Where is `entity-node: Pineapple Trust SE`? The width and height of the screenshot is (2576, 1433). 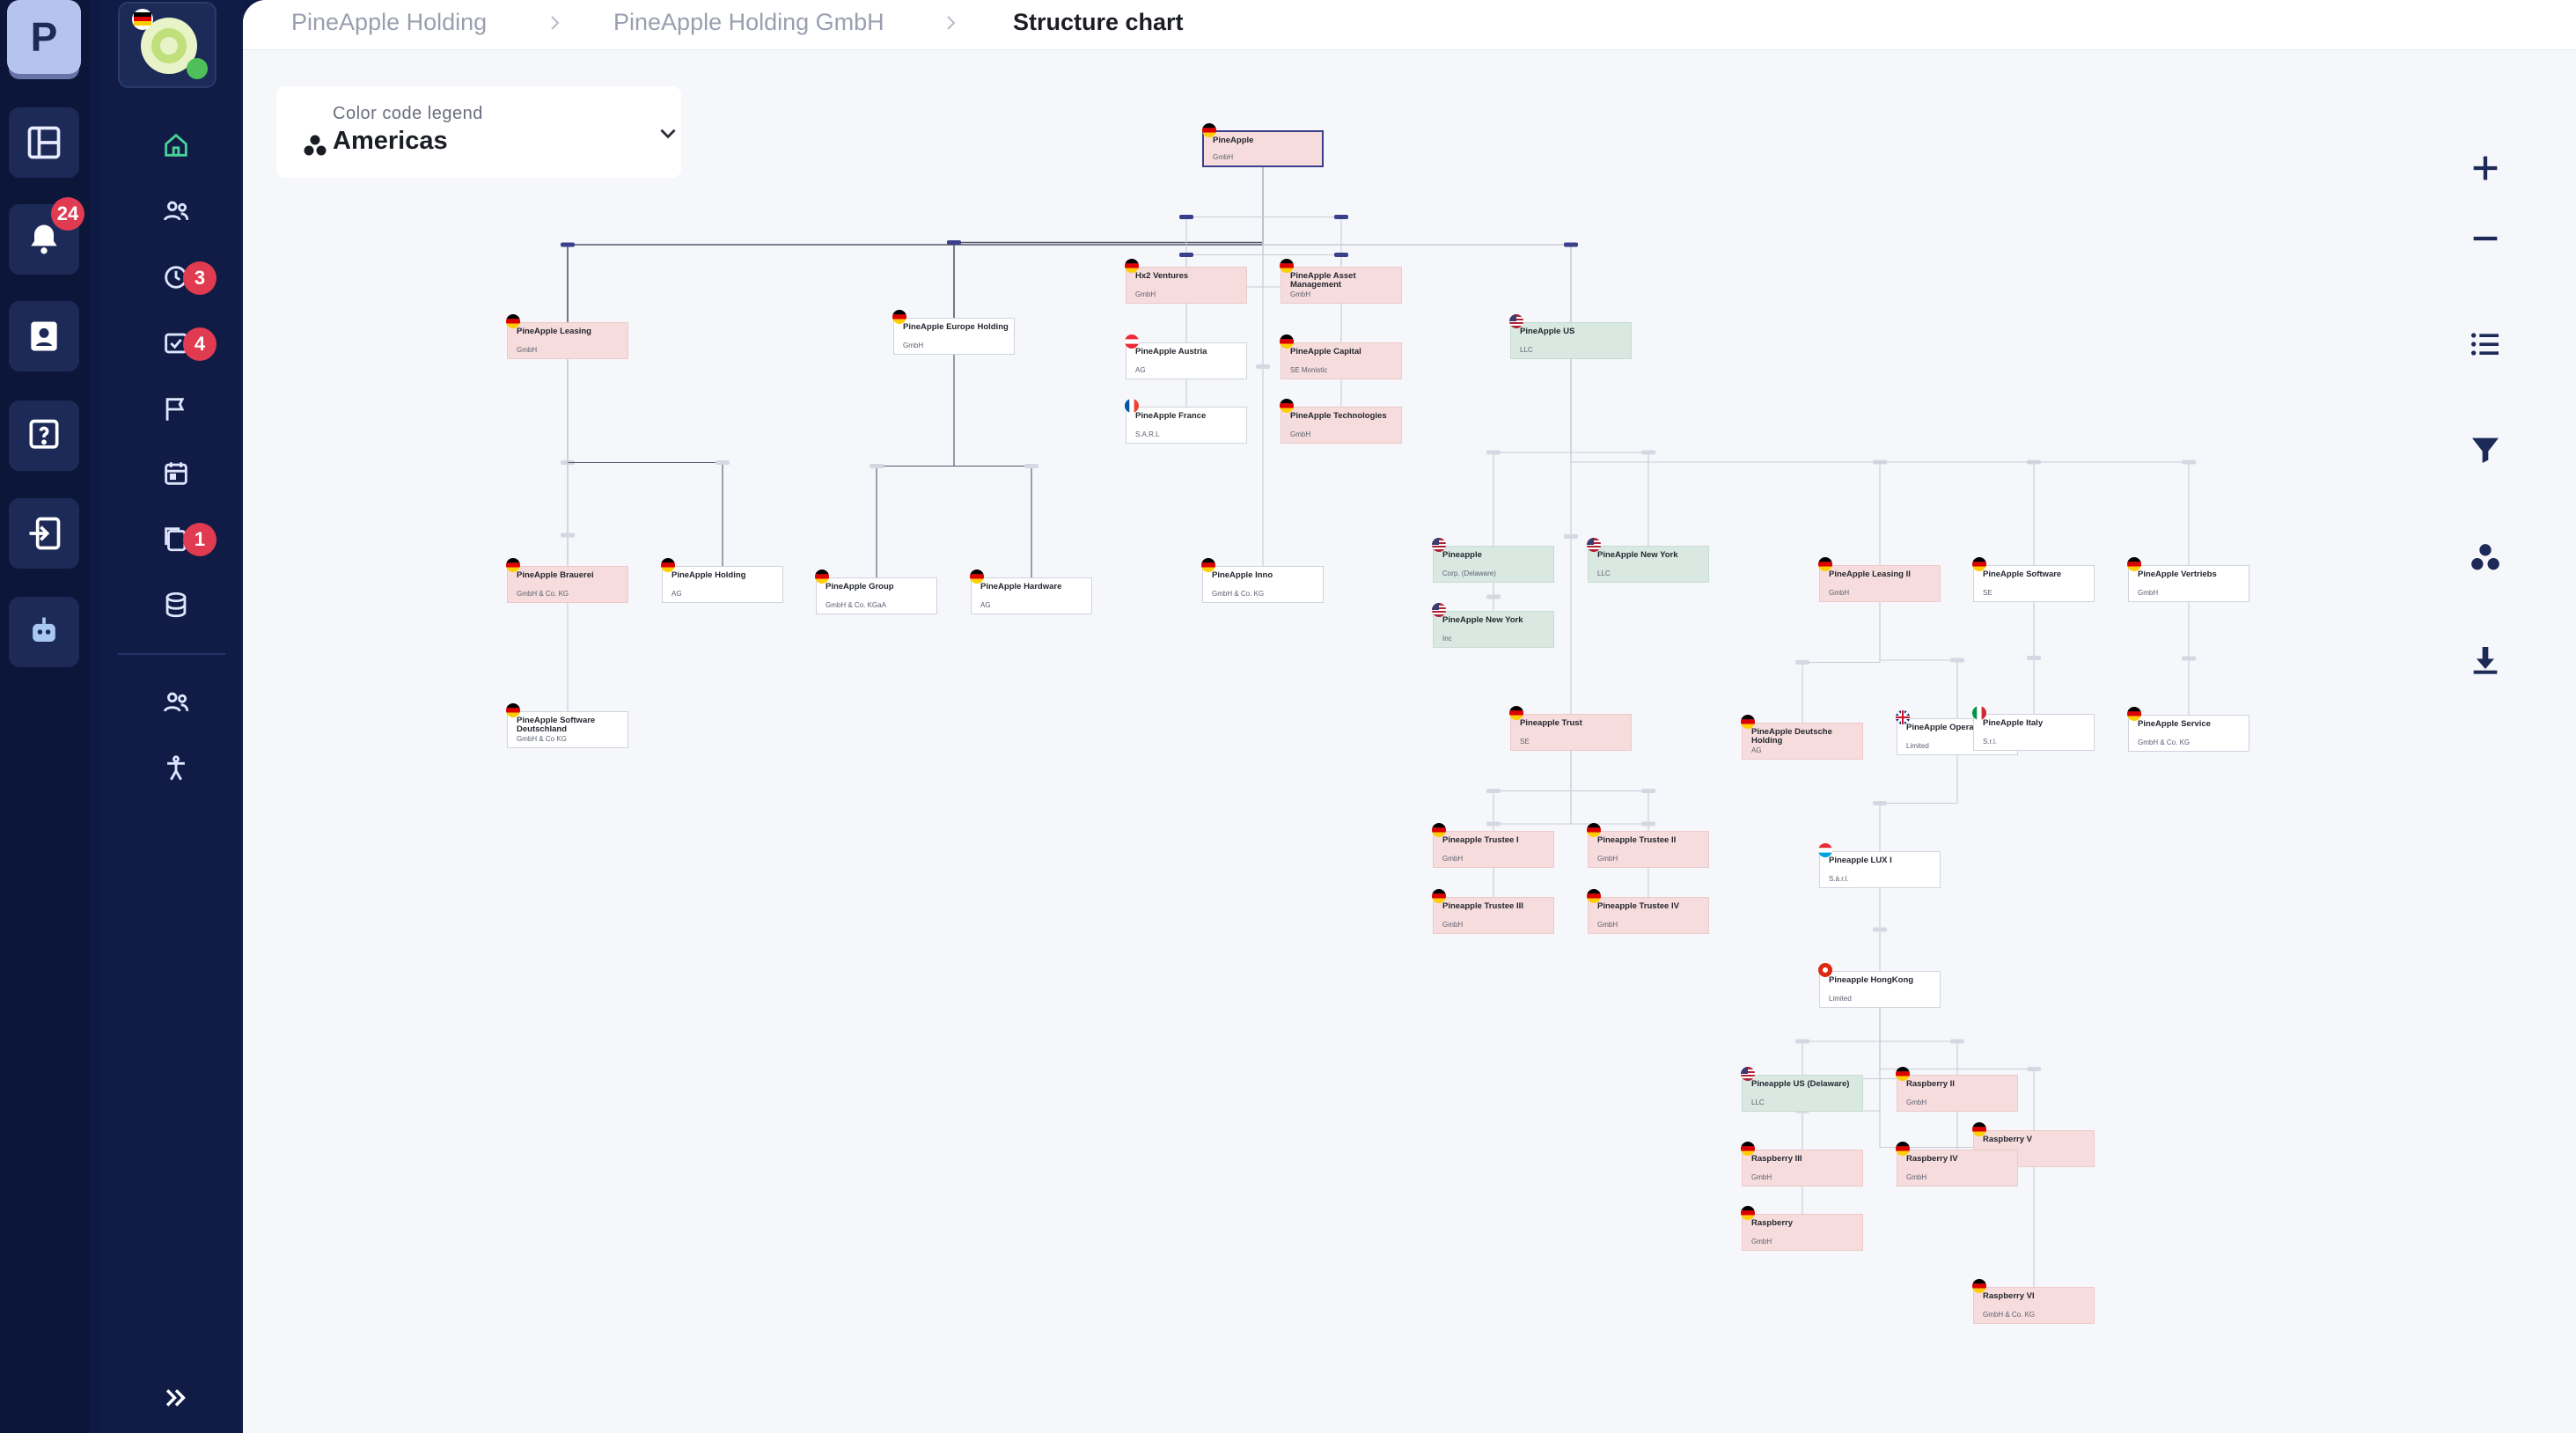
entity-node: Pineapple Trust SE is located at coordinates (1570, 728).